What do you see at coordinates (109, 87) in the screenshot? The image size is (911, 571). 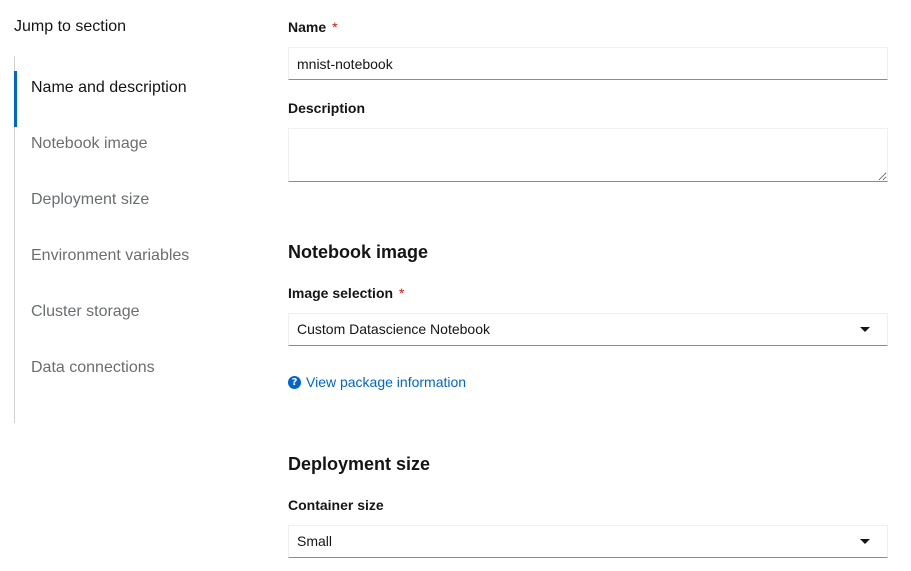 I see `nav-item-label: Name and description` at bounding box center [109, 87].